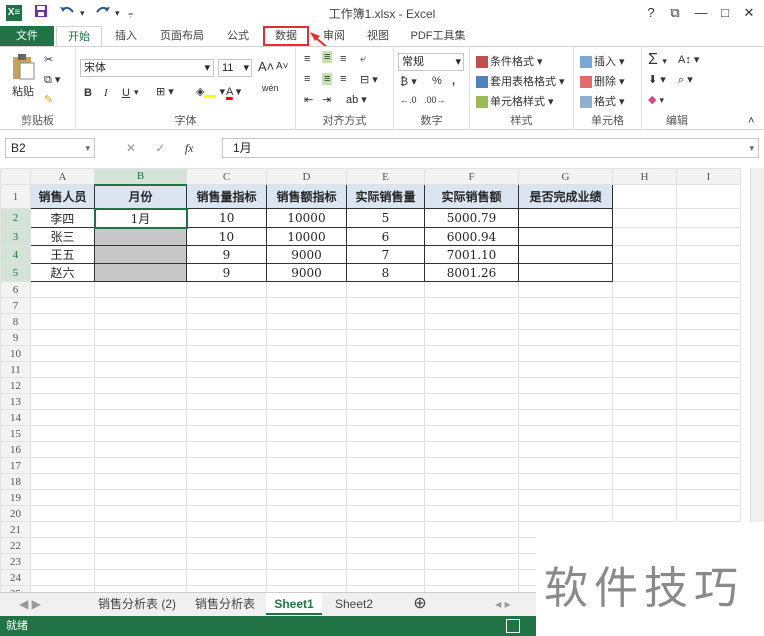 The image size is (764, 636). Describe the element at coordinates (48, 59) in the screenshot. I see `cut-icon: ✂` at that location.